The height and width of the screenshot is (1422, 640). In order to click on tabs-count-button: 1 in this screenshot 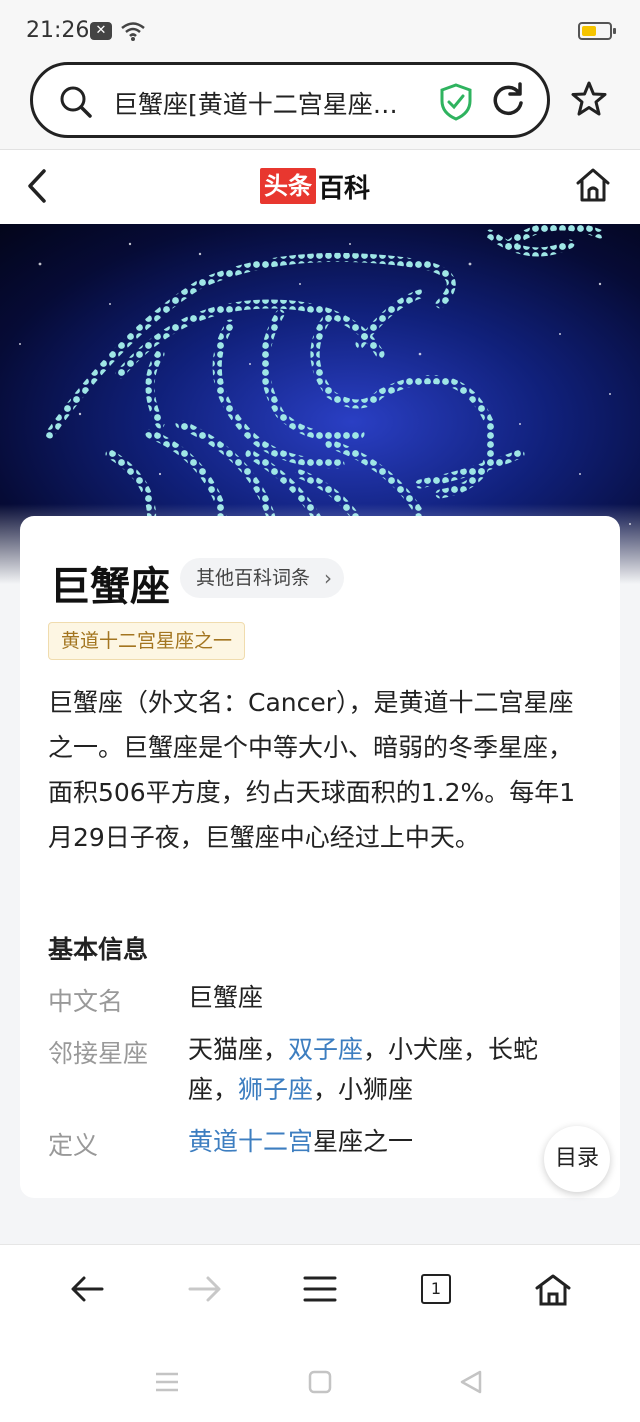, I will do `click(436, 1289)`.